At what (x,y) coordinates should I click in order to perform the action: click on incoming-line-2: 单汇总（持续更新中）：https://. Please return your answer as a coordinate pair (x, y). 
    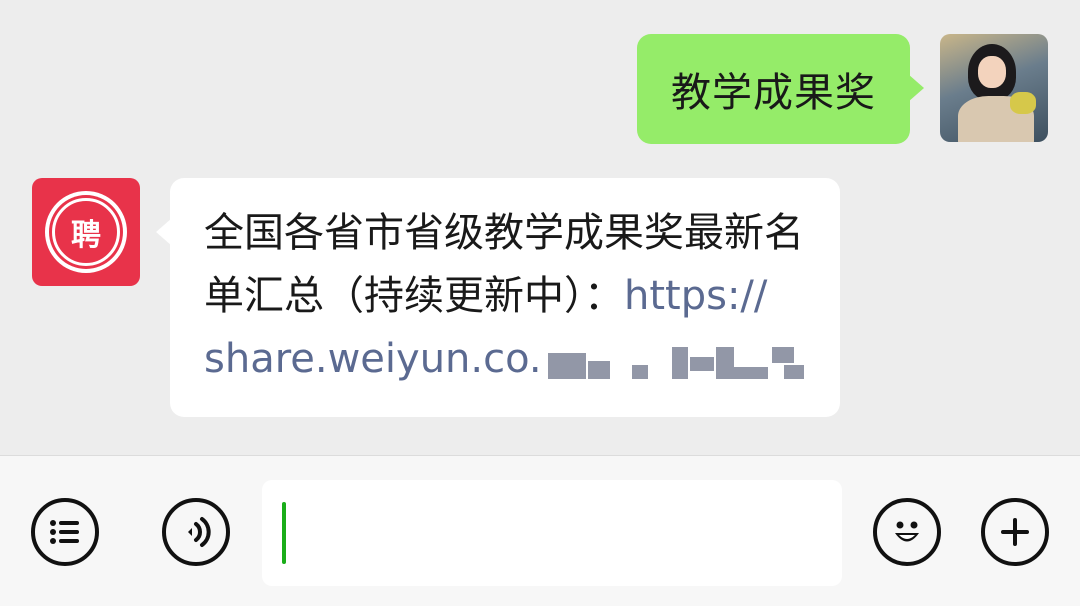
    Looking at the image, I should click on (507, 296).